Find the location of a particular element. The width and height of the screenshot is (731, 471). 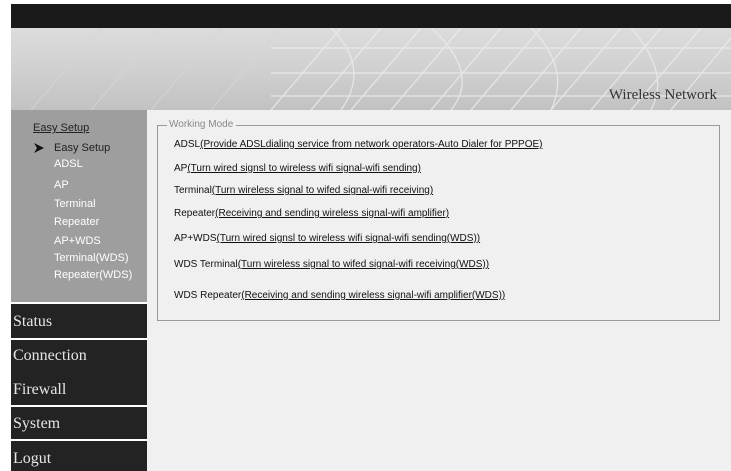

mode-name: AP+WDS is located at coordinates (195, 238).